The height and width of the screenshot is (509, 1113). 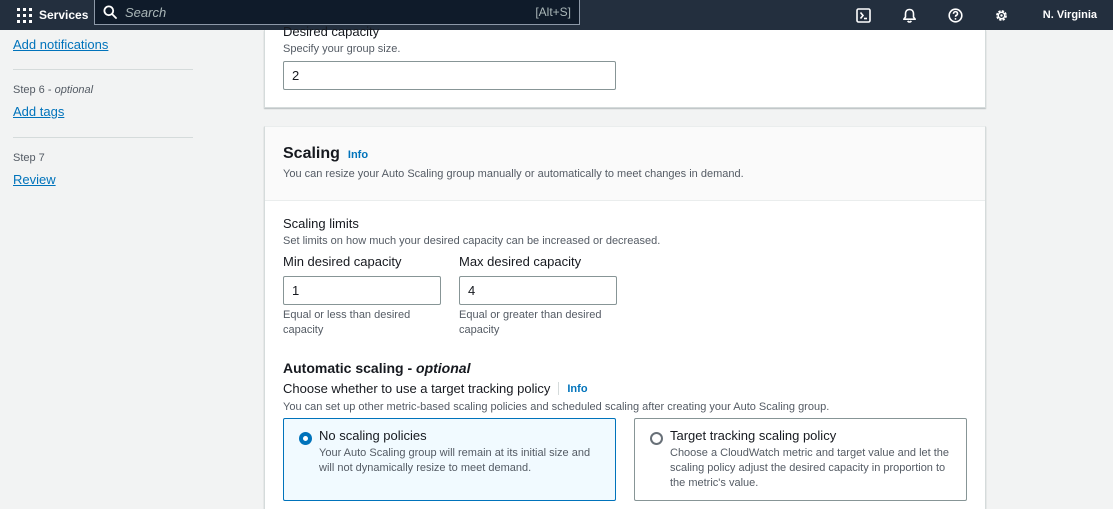 I want to click on desired-capacity-description: Specify your group size., so click(x=342, y=49).